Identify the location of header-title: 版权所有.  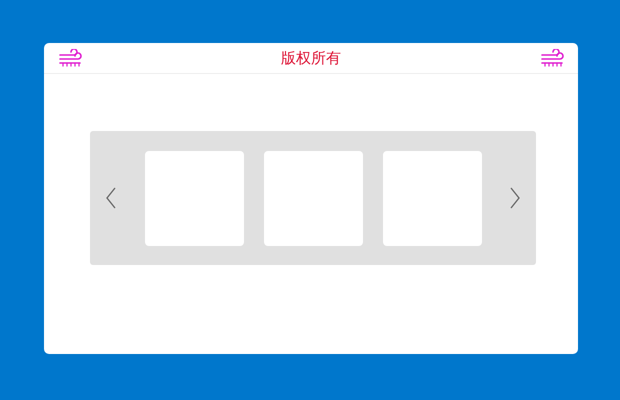
(311, 58).